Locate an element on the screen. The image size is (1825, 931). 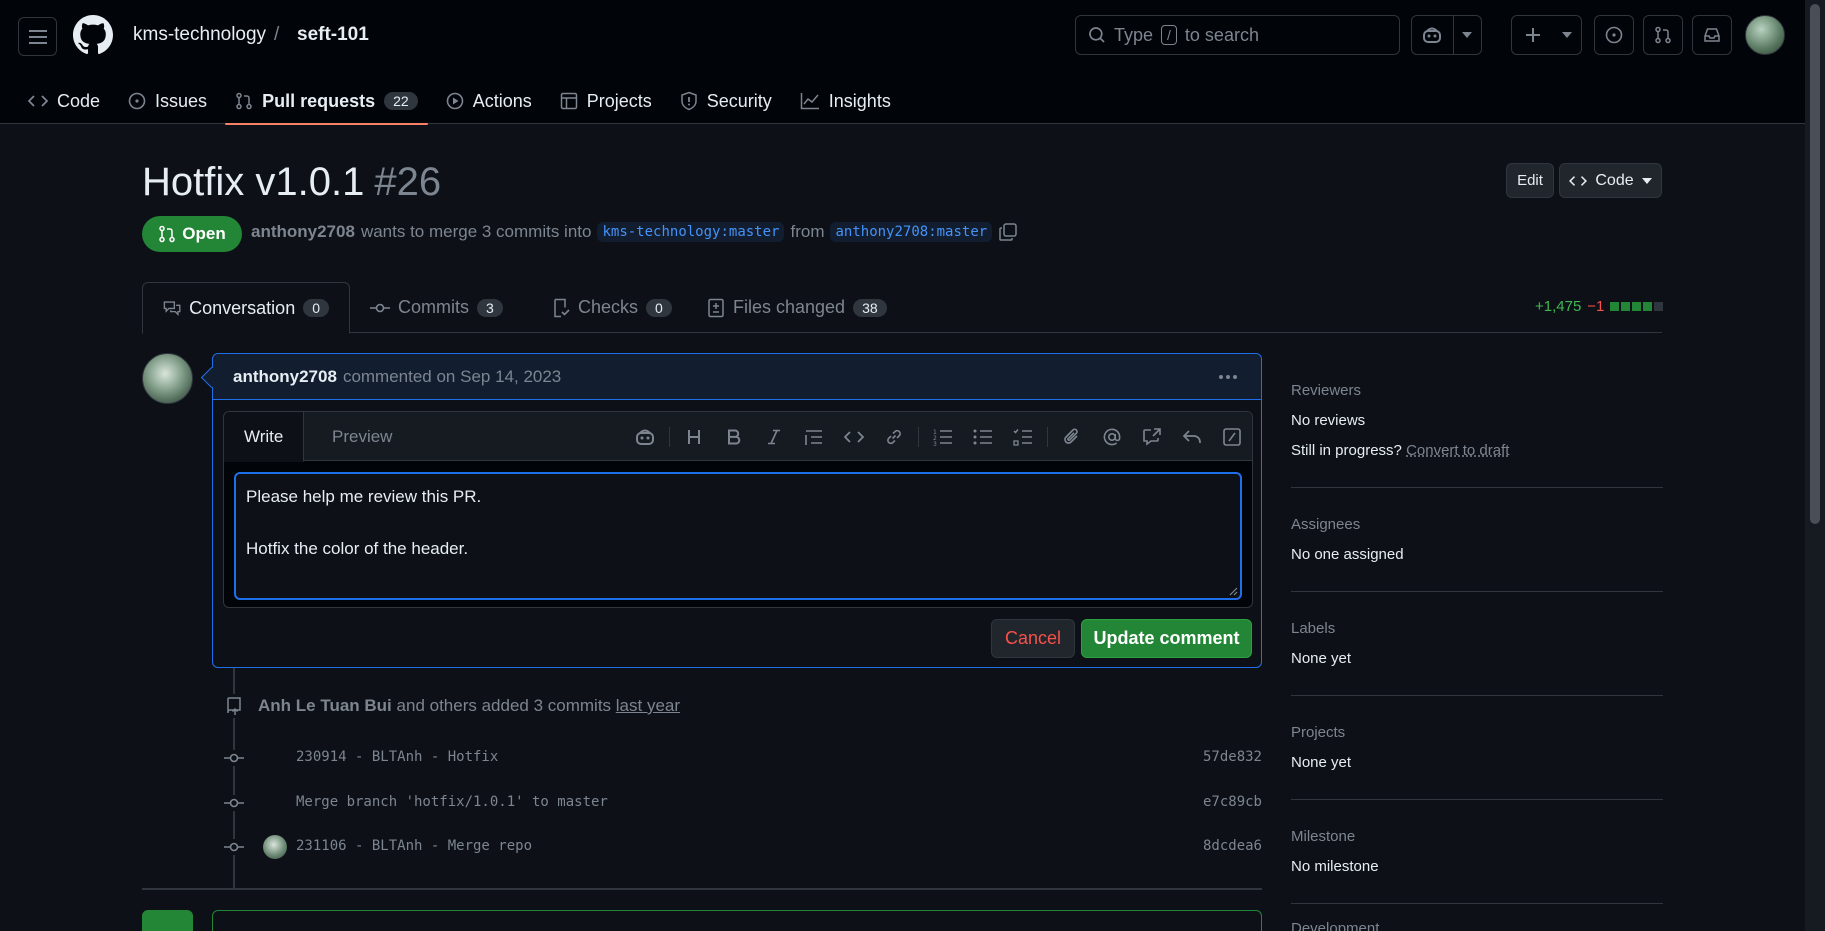
create-new-button is located at coordinates (1546, 35).